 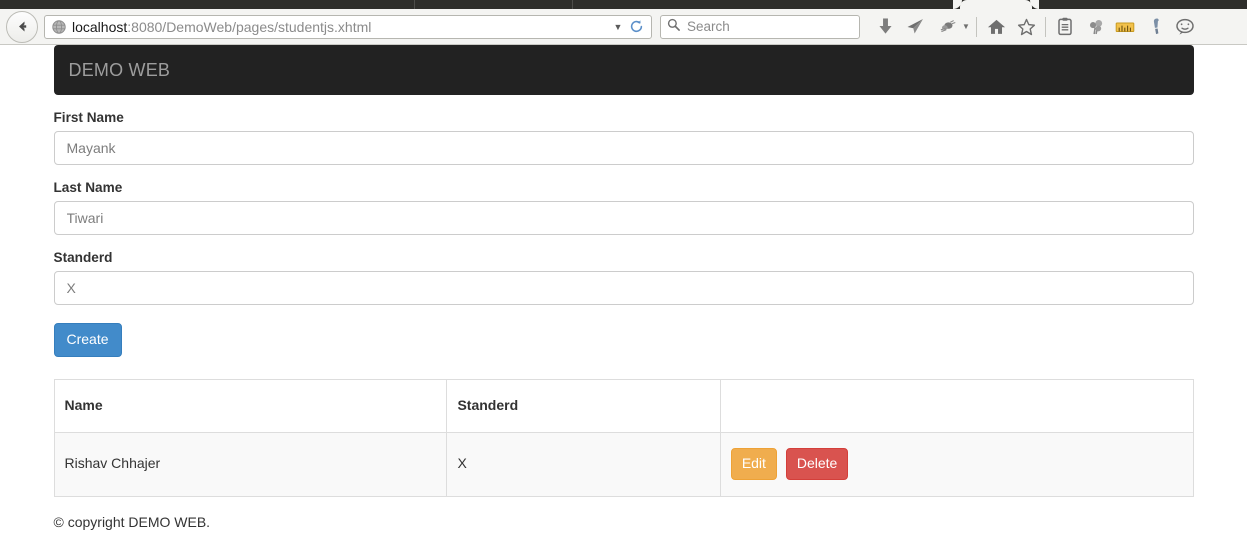 What do you see at coordinates (88, 117) in the screenshot?
I see `first-name-label: First Name` at bounding box center [88, 117].